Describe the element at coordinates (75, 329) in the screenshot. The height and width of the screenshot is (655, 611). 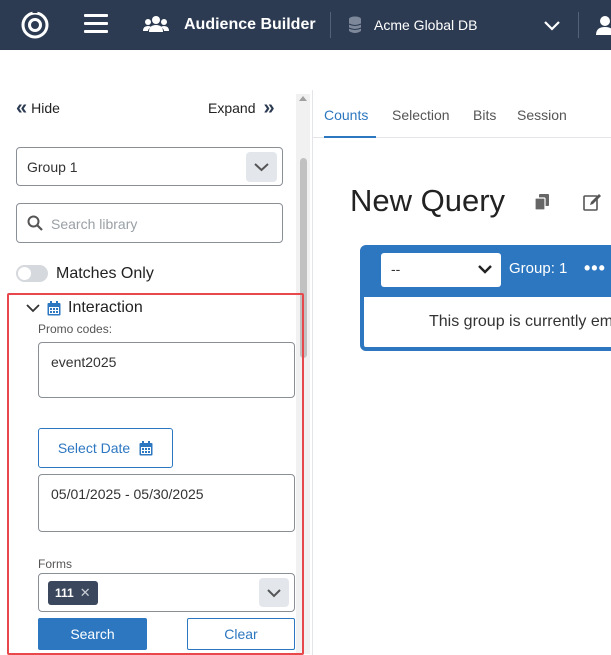
I see `promo-codes-label: Promo codes:` at that location.